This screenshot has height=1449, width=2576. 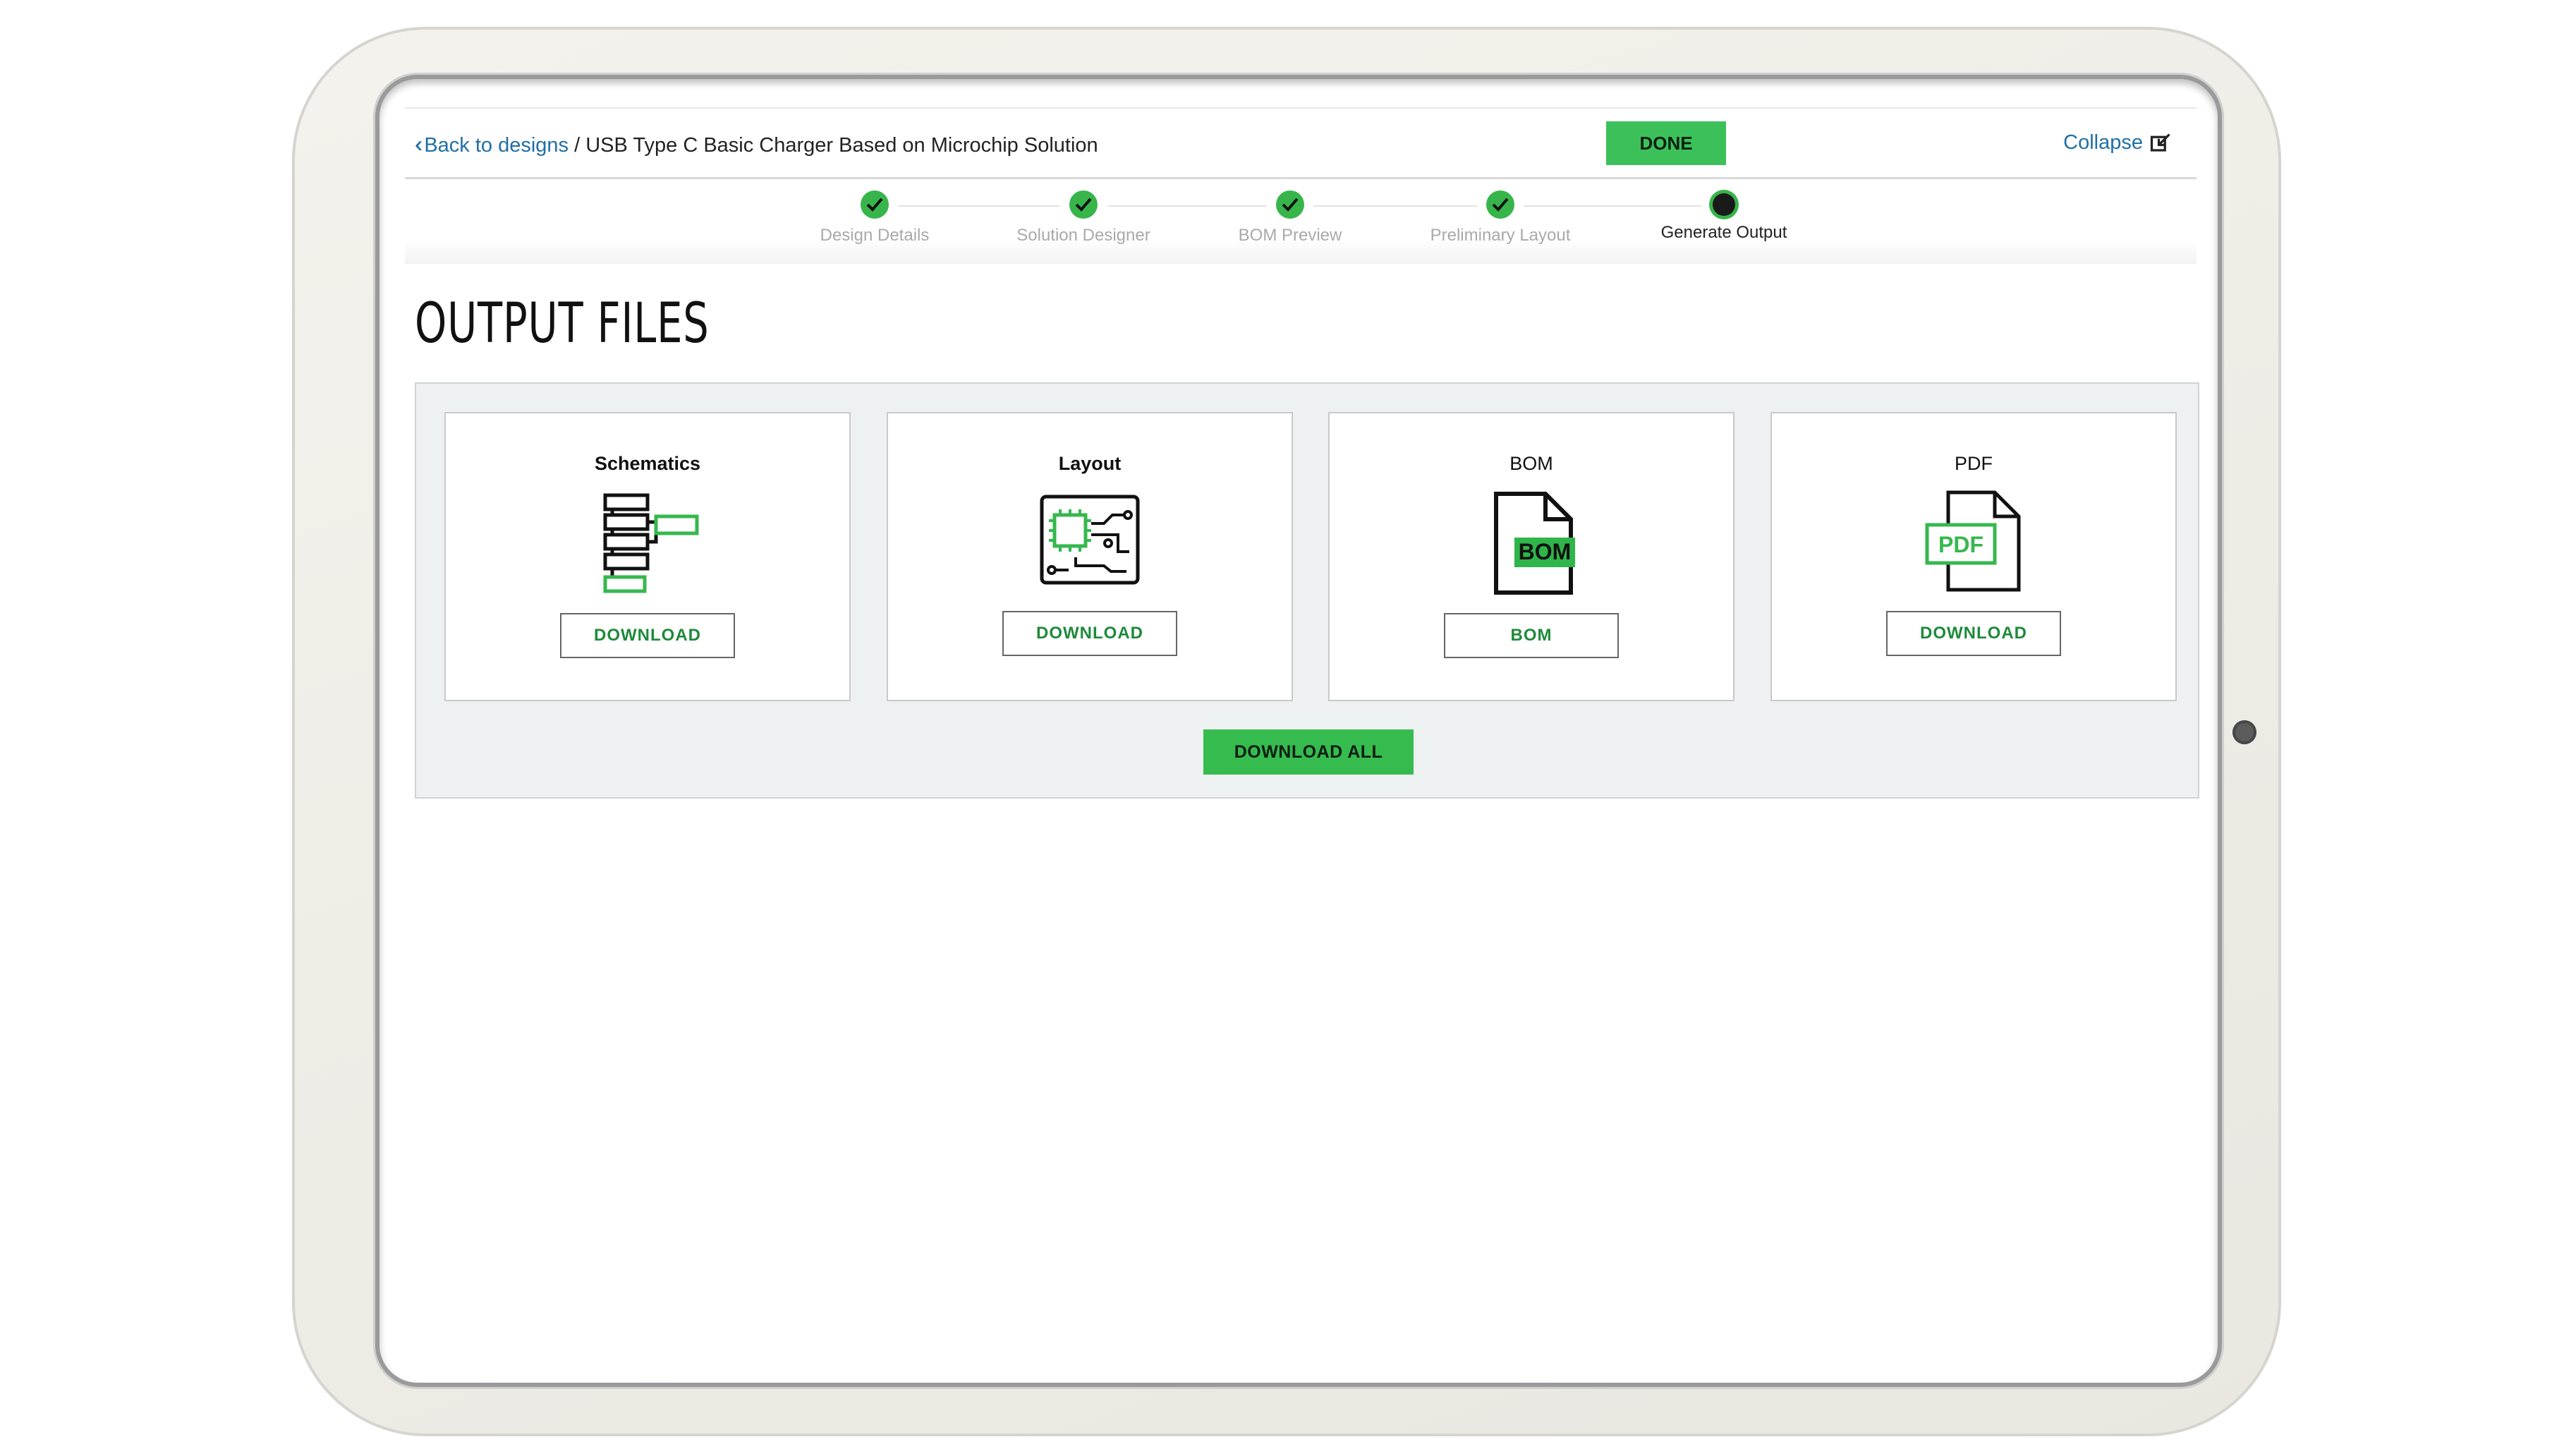 I want to click on collapse-button: Collapse, so click(x=2117, y=142).